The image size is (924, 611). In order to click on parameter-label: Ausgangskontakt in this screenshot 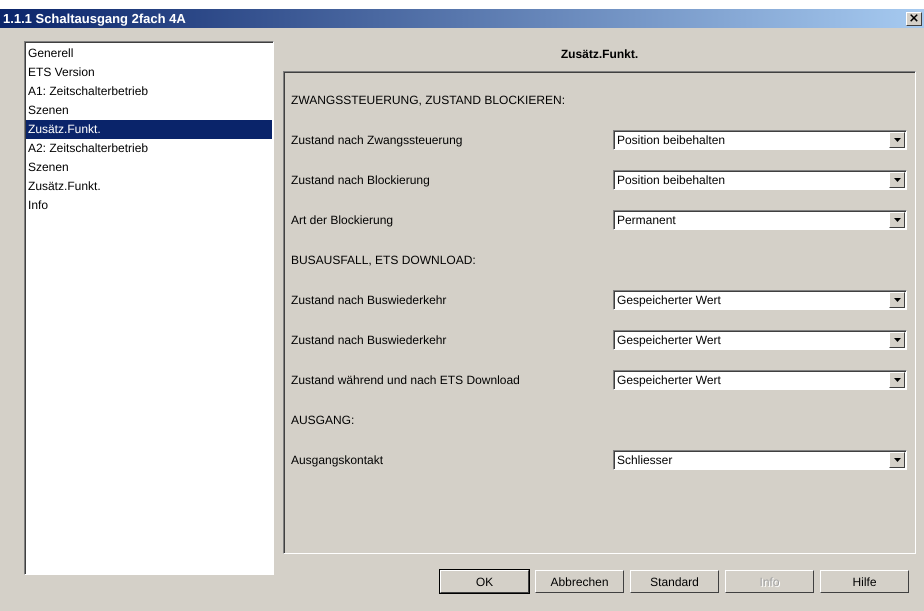, I will do `click(337, 460)`.